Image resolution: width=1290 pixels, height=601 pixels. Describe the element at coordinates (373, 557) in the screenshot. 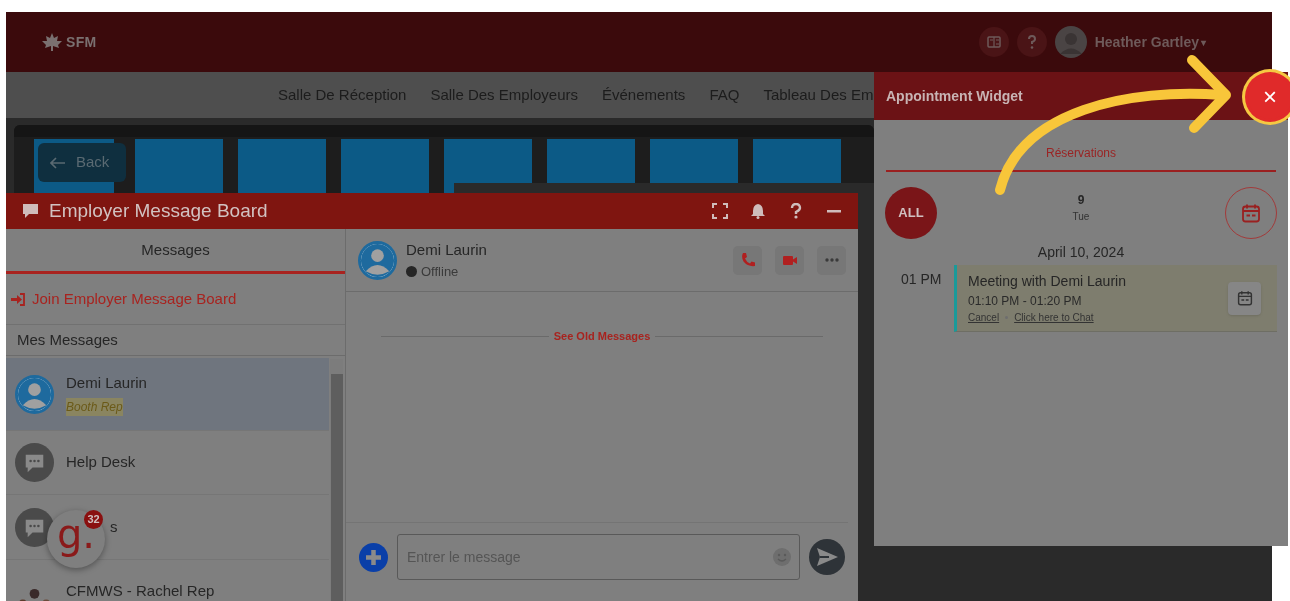

I see `add-icon` at that location.